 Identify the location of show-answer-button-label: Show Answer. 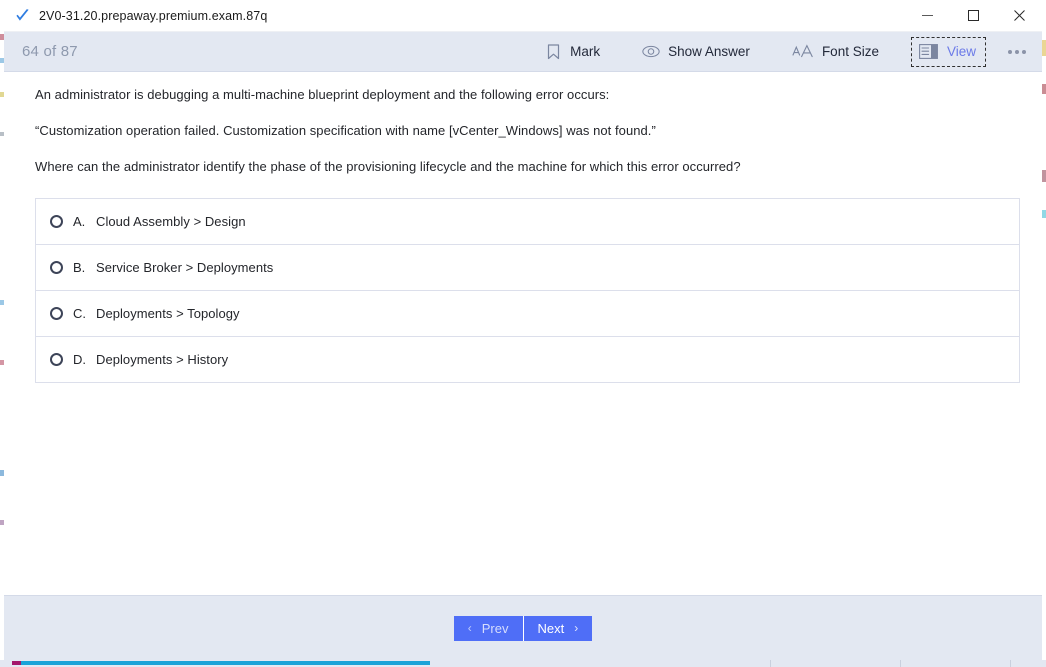
(709, 51).